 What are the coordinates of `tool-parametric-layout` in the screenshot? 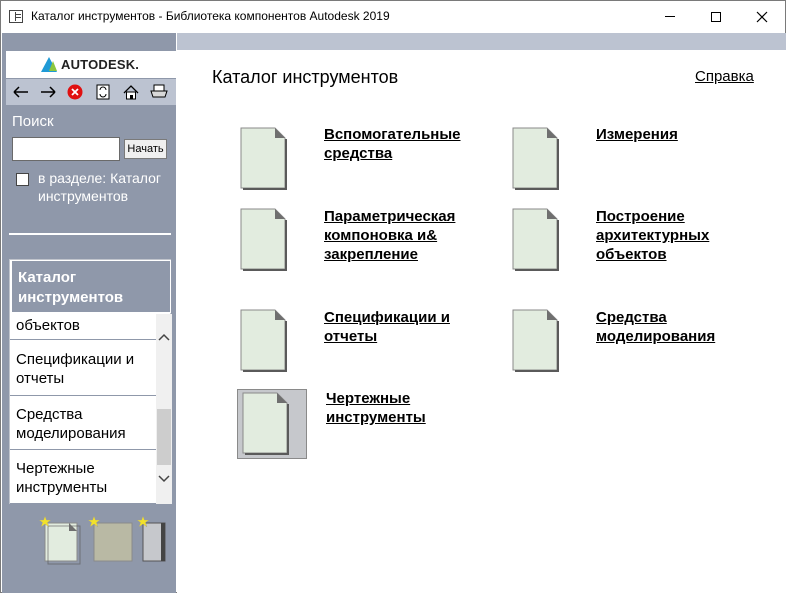 It's located at (264, 242).